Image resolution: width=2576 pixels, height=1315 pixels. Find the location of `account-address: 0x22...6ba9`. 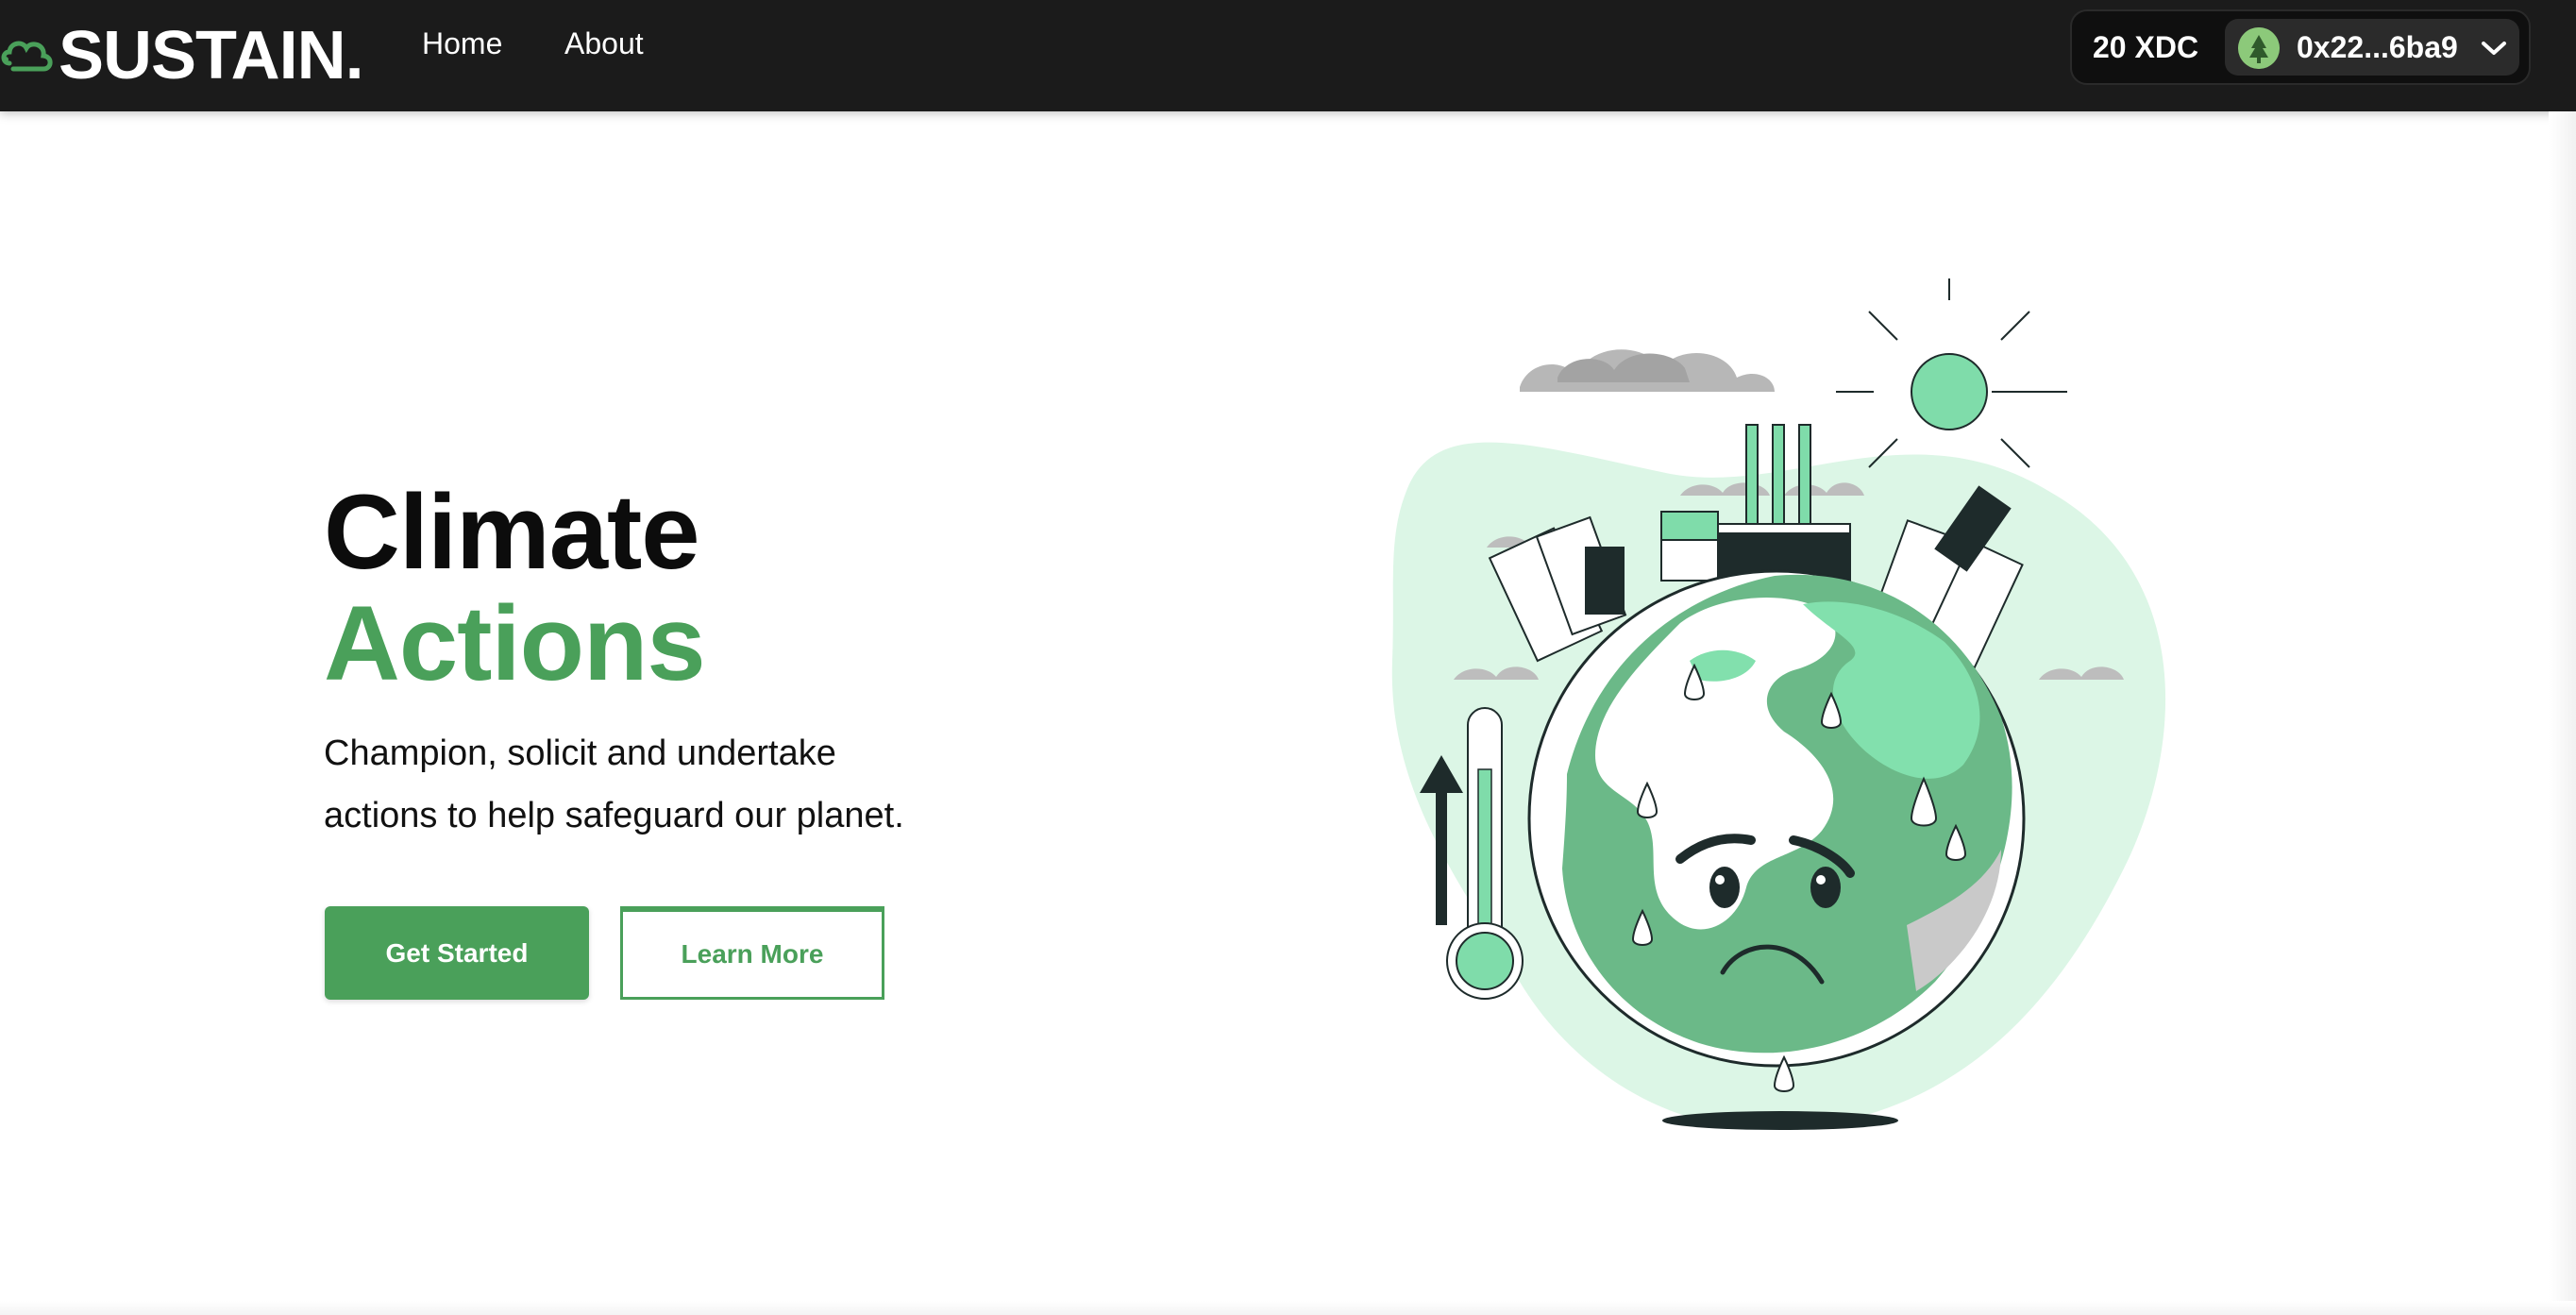

account-address: 0x22...6ba9 is located at coordinates (2377, 47).